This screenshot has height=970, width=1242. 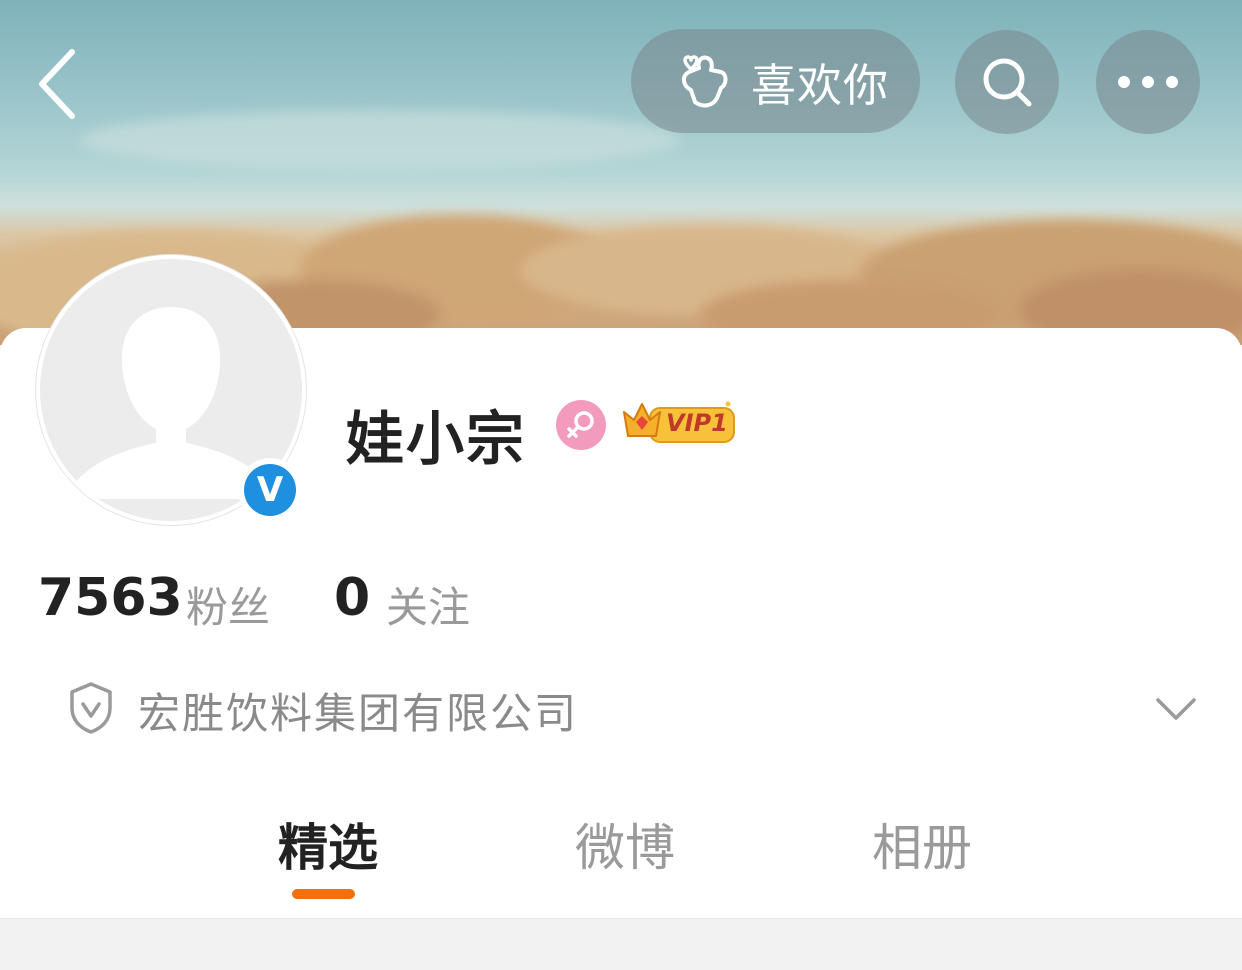 I want to click on back-arrow-icon, so click(x=57, y=84).